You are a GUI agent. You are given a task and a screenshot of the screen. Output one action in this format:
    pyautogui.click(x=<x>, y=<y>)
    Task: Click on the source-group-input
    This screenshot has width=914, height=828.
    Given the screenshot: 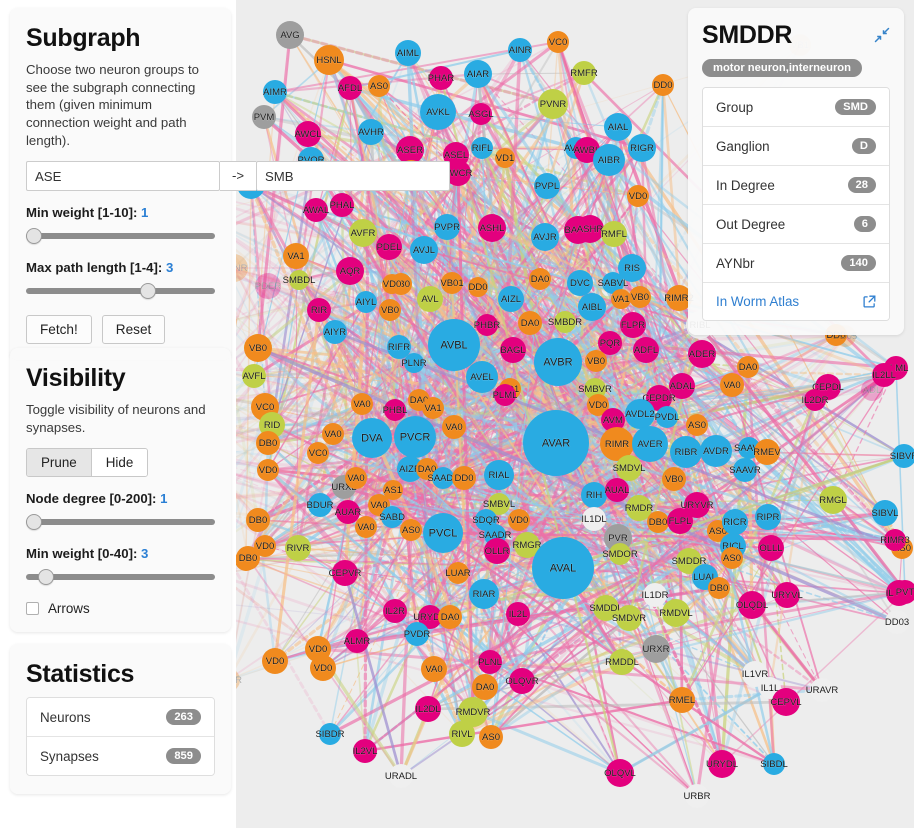 What is the action you would take?
    pyautogui.click(x=123, y=176)
    